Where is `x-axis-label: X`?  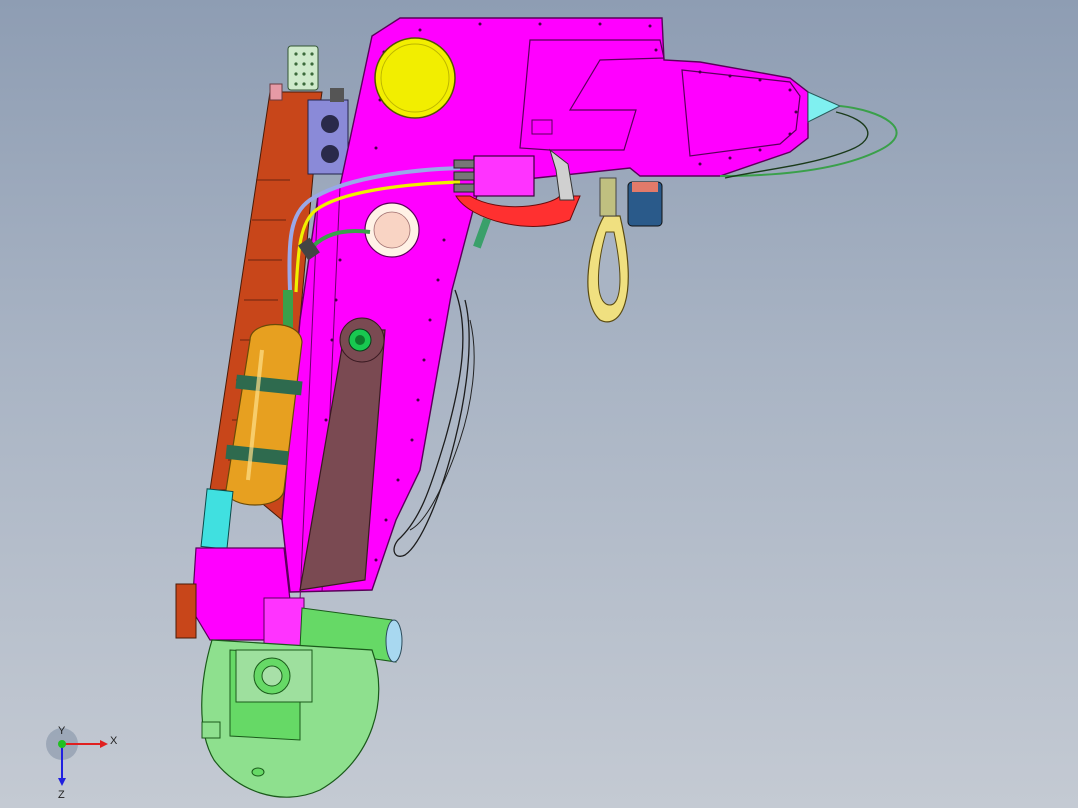
x-axis-label: X is located at coordinates (114, 741).